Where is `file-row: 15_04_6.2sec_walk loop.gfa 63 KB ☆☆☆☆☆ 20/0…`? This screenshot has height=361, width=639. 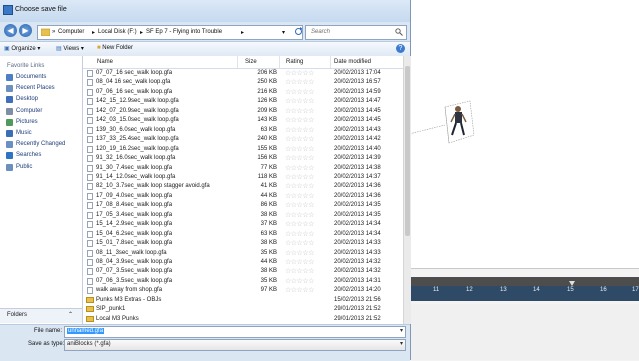 file-row: 15_04_6.2sec_walk loop.gfa 63 KB ☆☆☆☆☆ 20/0… is located at coordinates (243, 234).